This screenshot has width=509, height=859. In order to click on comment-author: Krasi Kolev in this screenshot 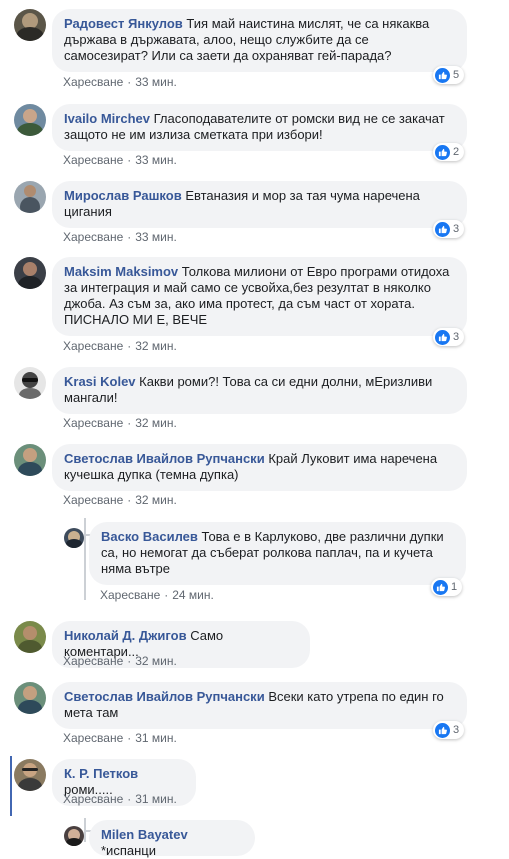, I will do `click(100, 381)`.